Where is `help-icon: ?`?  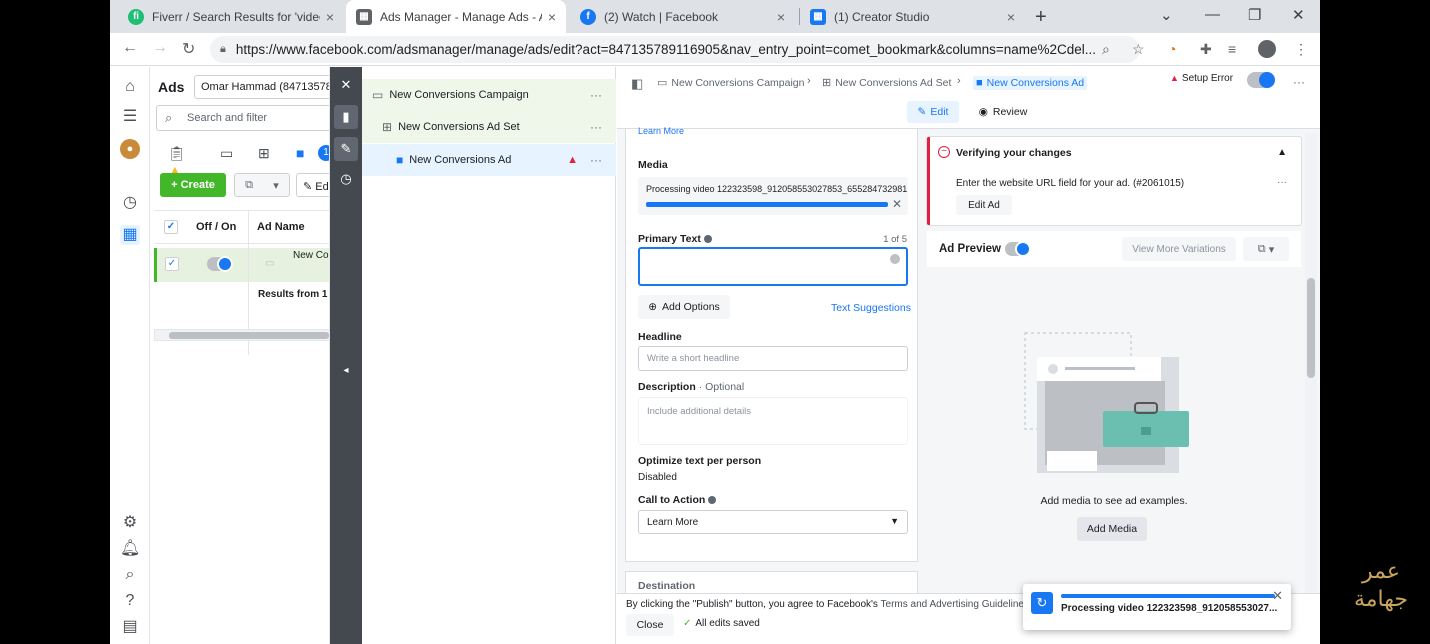 help-icon: ? is located at coordinates (130, 601).